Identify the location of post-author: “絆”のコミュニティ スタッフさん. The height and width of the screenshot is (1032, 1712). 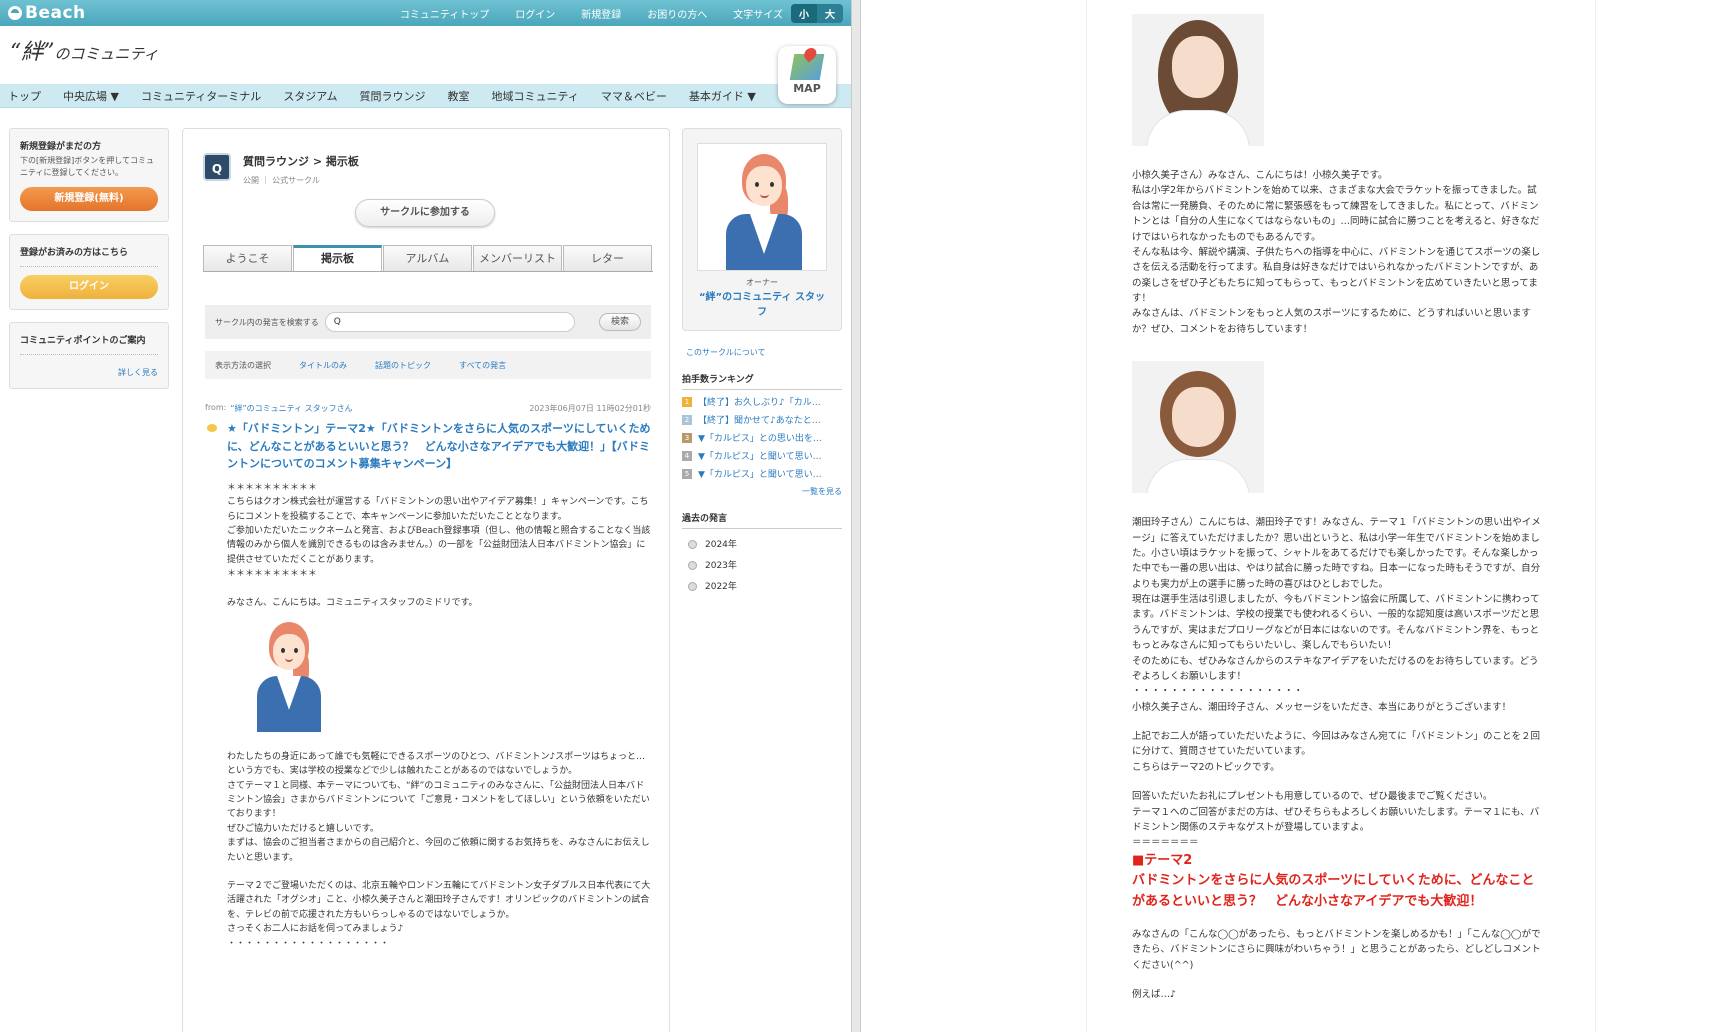
(291, 408).